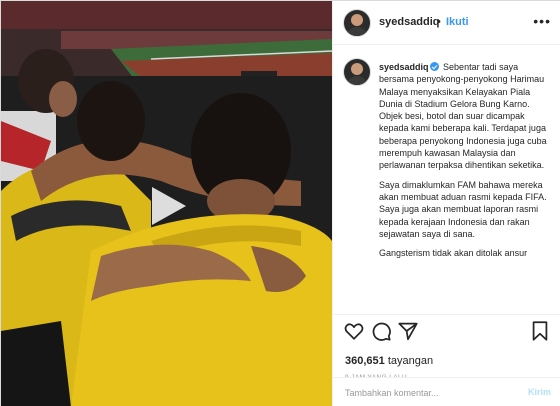 Image resolution: width=560 pixels, height=406 pixels. I want to click on post-header: syedsaddiq • Ikuti •••, so click(446, 23).